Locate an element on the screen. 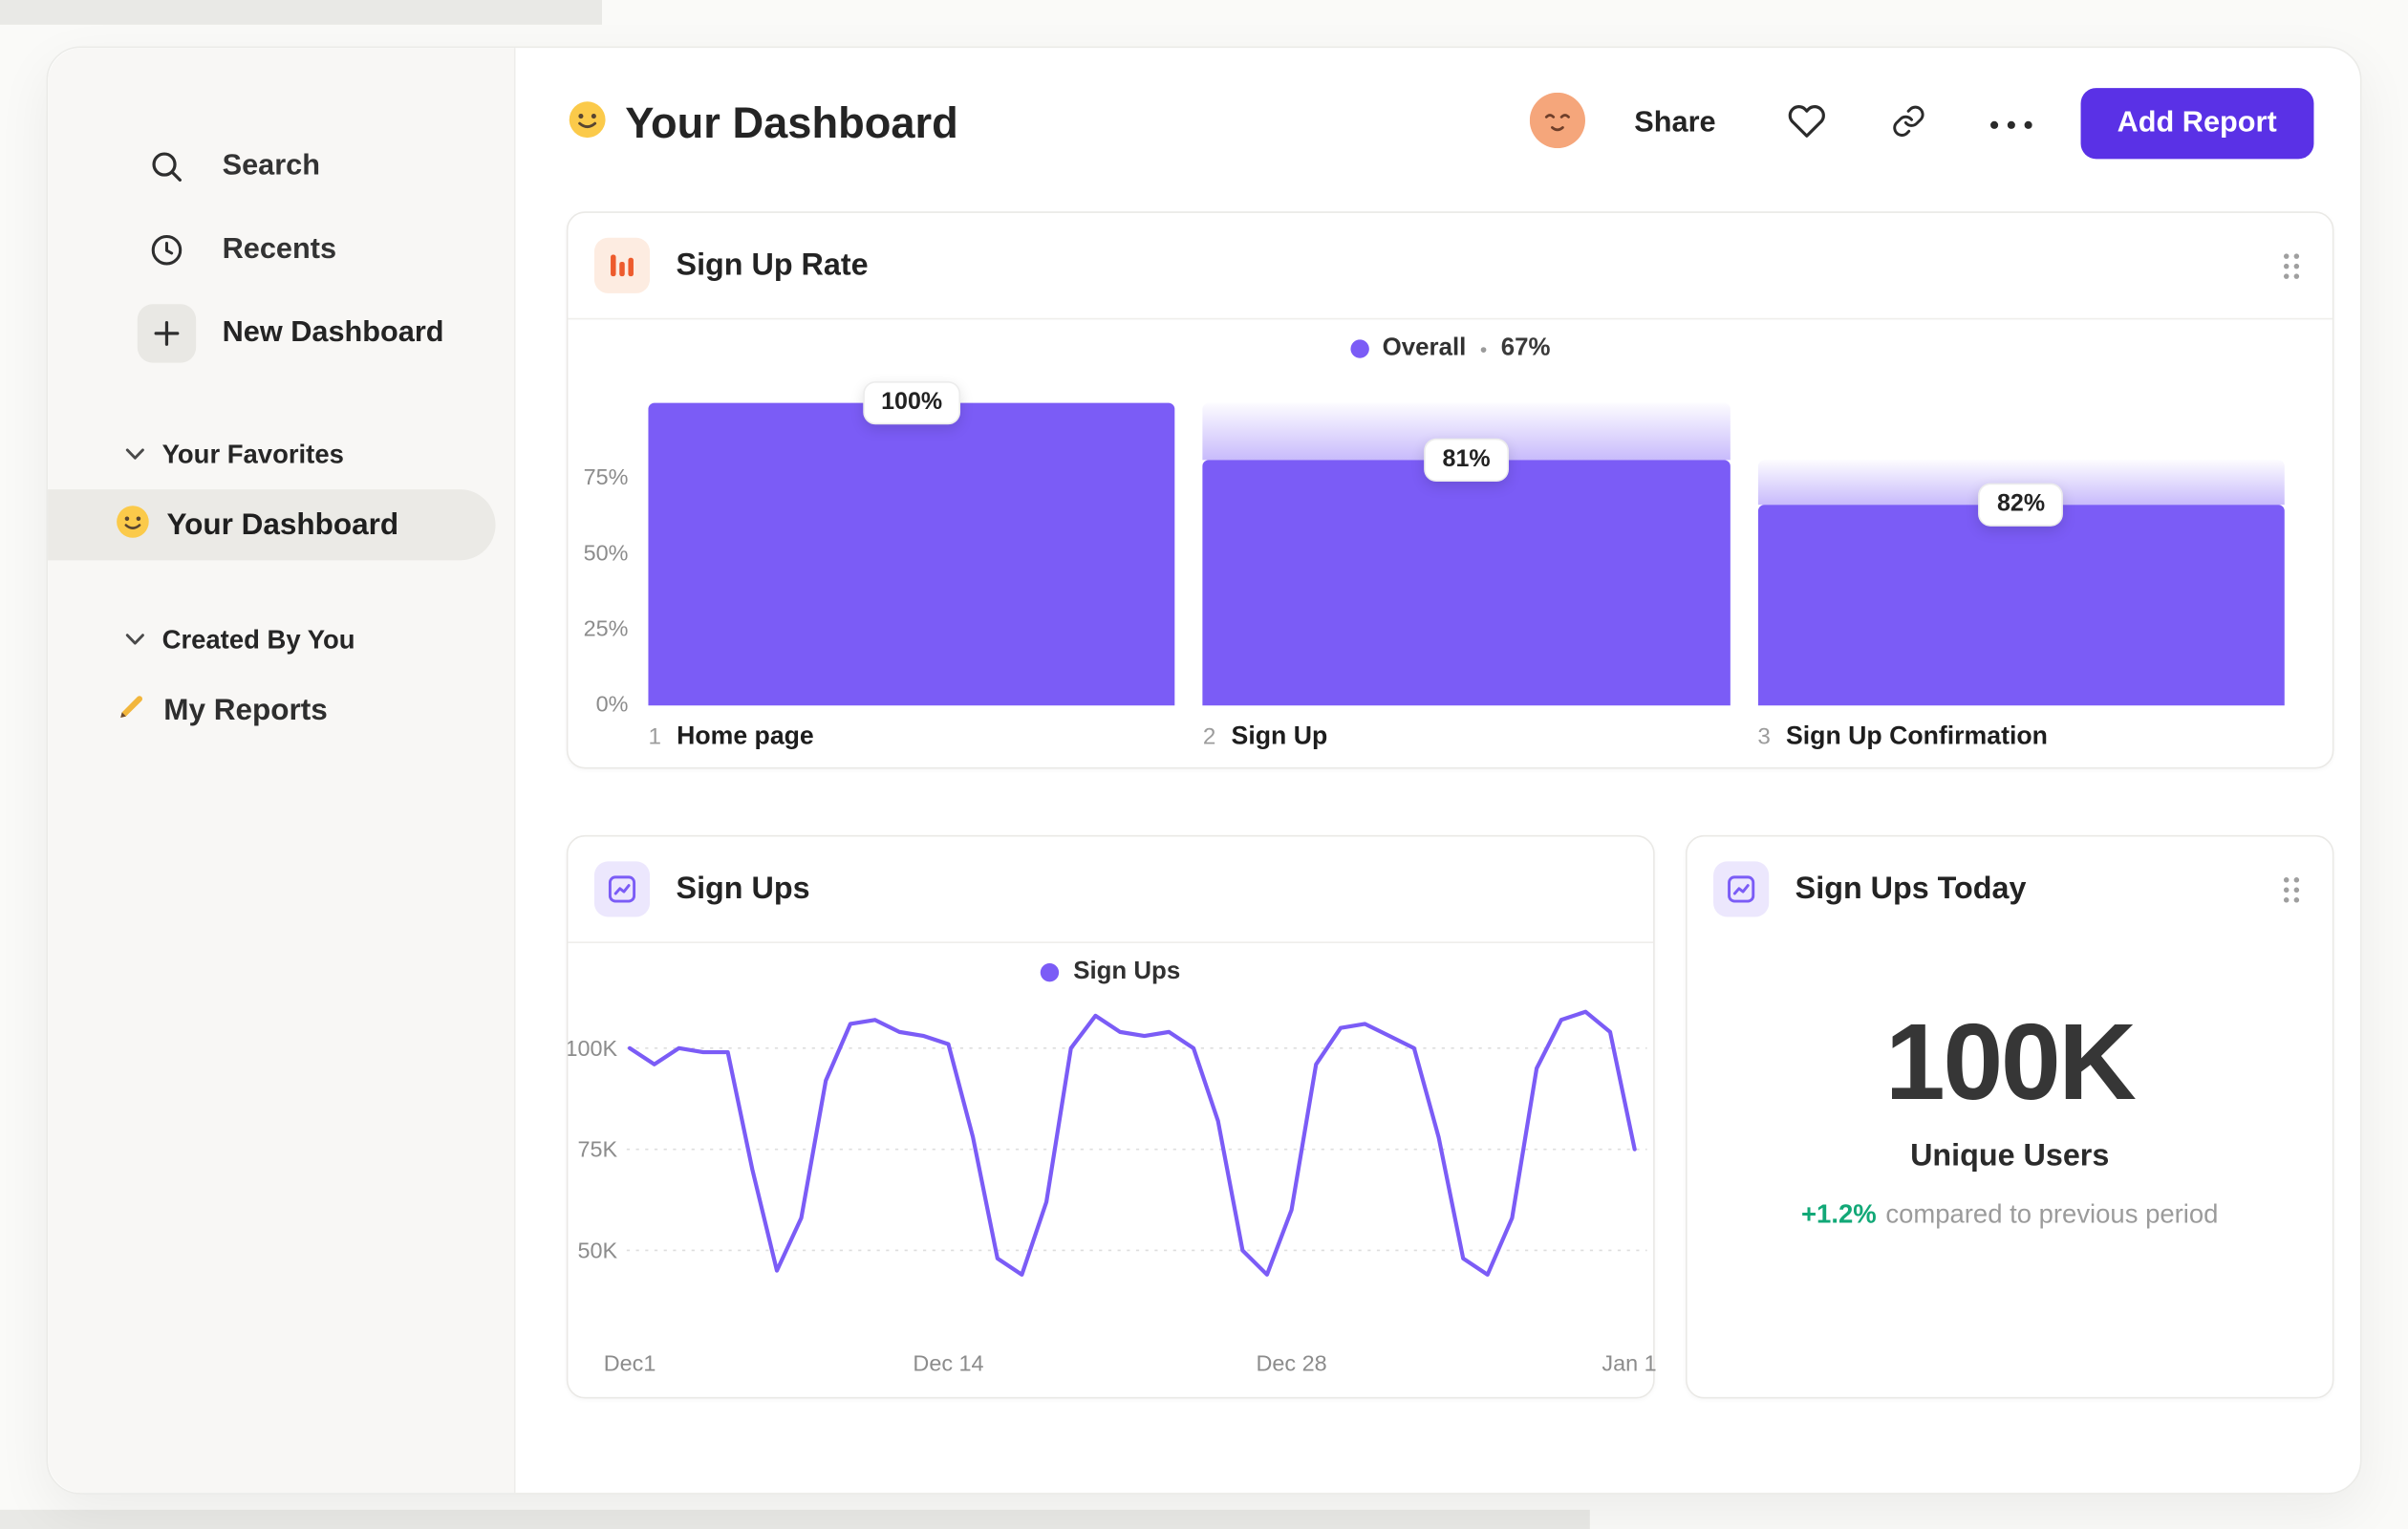  y-tick-label: 100K is located at coordinates (593, 1048).